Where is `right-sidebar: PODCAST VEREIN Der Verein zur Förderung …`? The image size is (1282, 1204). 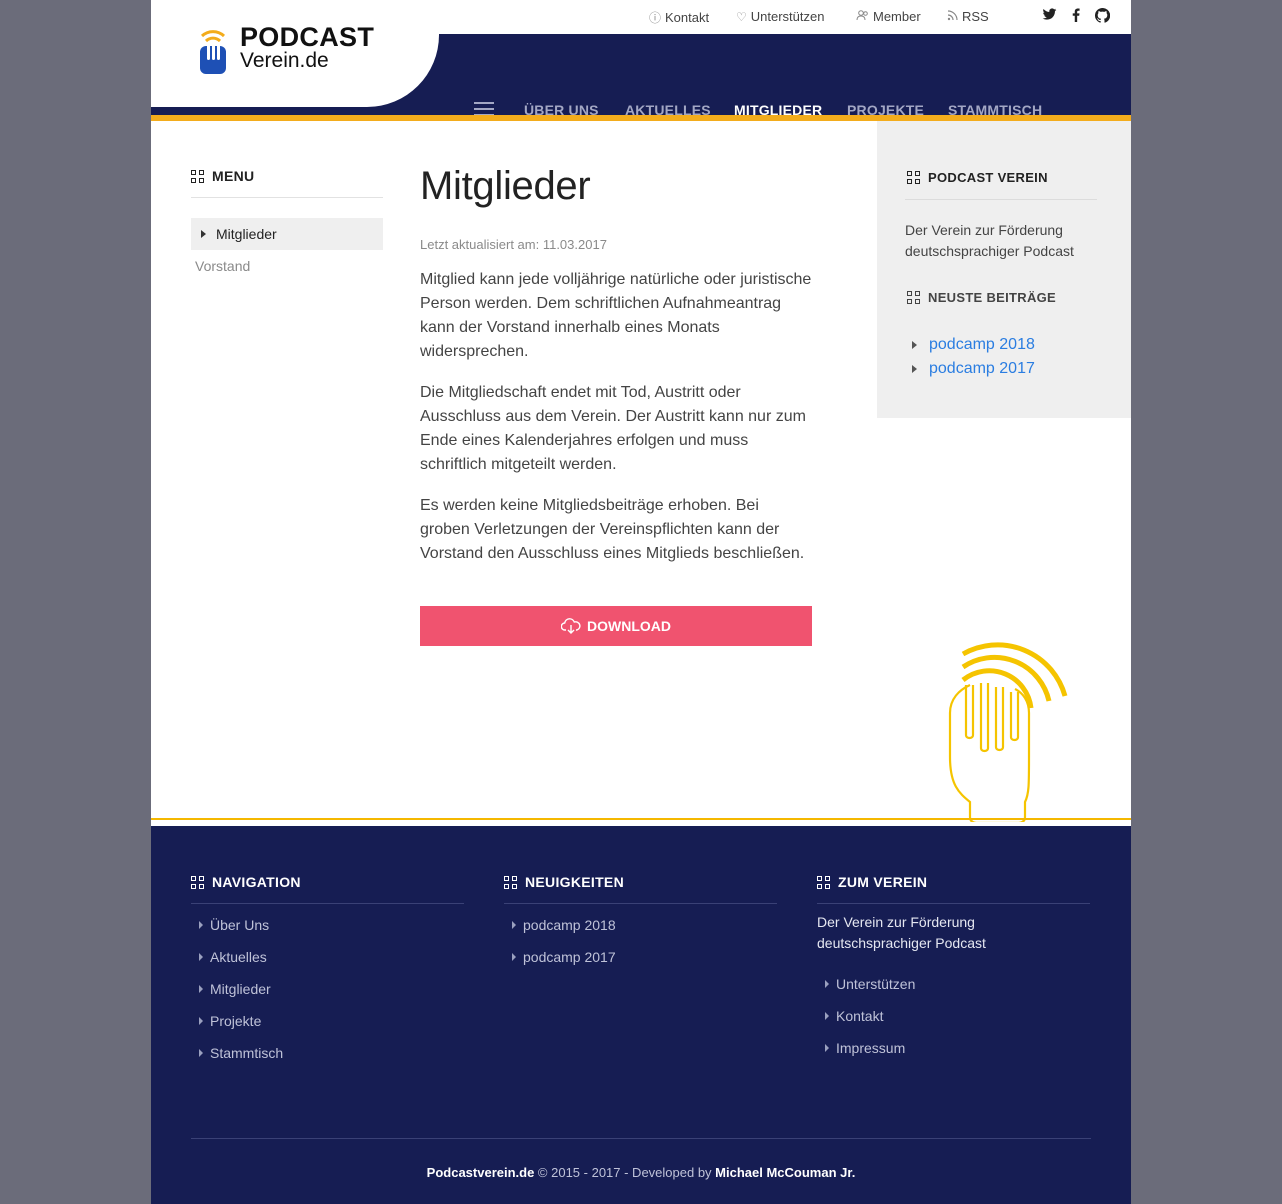 right-sidebar: PODCAST VEREIN Der Verein zur Förderung … is located at coordinates (1004, 269).